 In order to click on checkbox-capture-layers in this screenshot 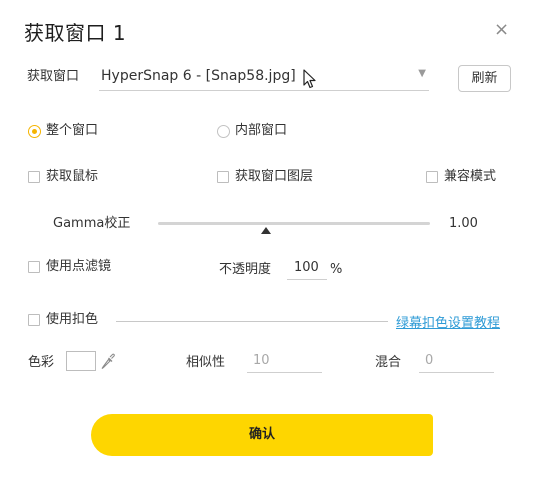, I will do `click(223, 177)`.